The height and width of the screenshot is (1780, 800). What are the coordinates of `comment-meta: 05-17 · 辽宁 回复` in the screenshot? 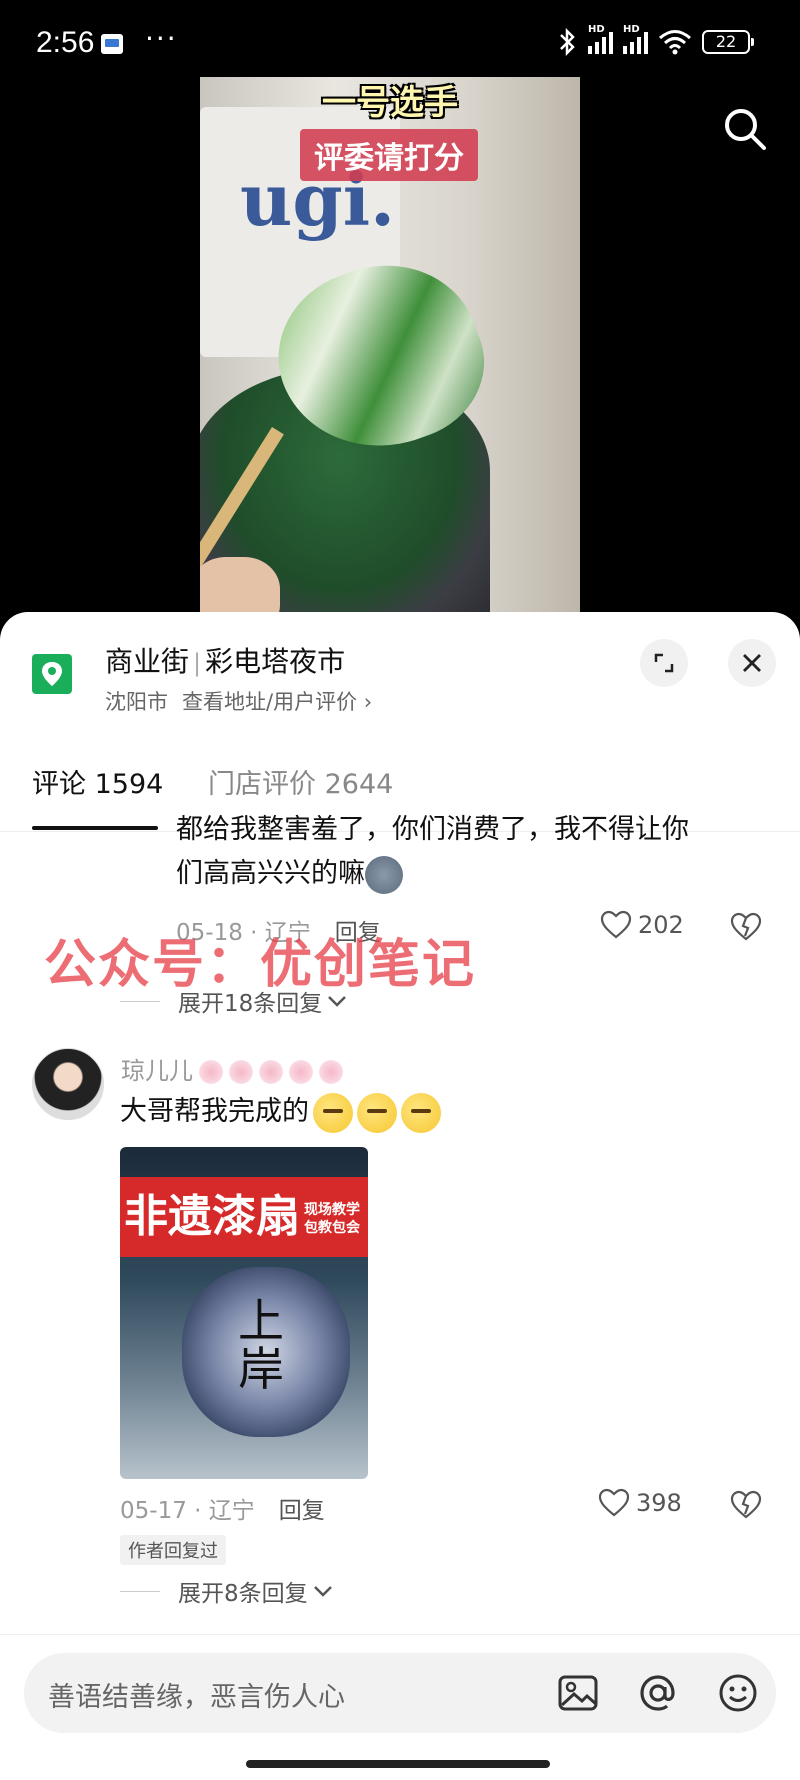 It's located at (222, 1508).